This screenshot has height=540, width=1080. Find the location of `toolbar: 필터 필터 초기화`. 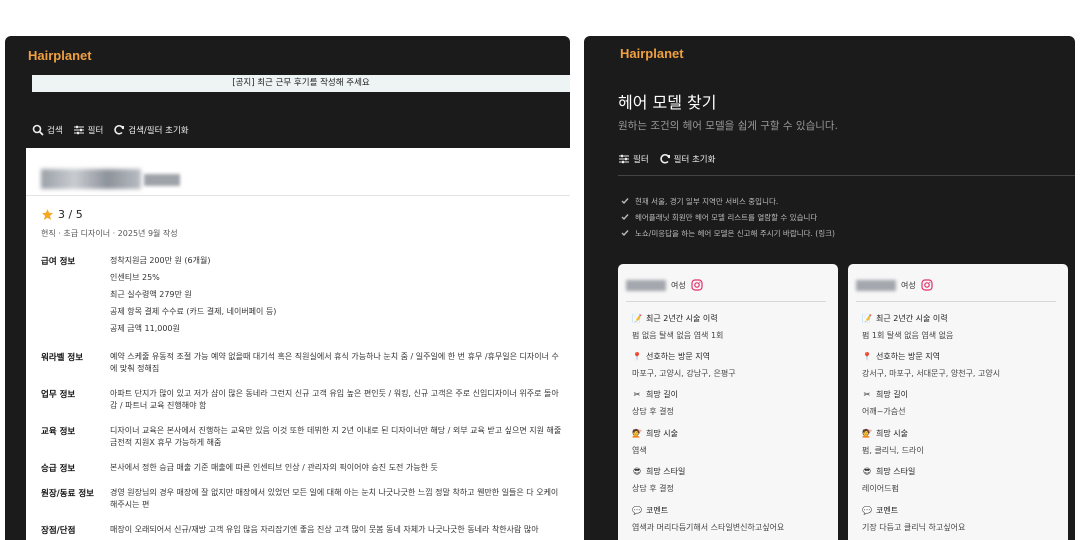

toolbar: 필터 필터 초기화 is located at coordinates (666, 159).